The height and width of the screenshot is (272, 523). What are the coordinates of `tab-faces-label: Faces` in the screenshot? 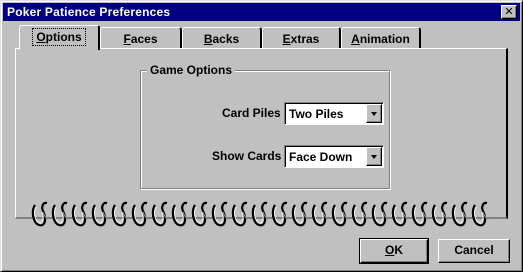 It's located at (140, 39).